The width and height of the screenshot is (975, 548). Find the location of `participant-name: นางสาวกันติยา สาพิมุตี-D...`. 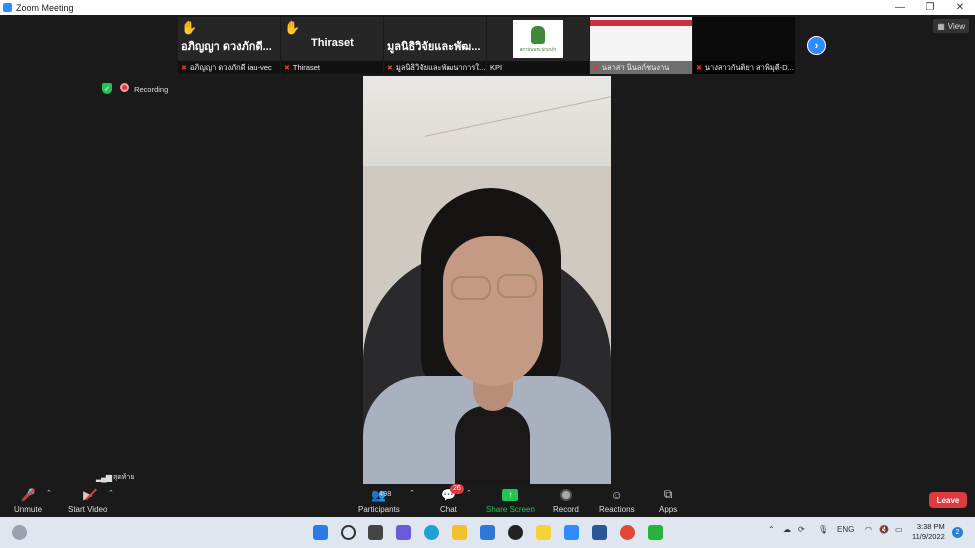

participant-name: นางสาวกันติยา สาพิมุตี-D... is located at coordinates (749, 67).